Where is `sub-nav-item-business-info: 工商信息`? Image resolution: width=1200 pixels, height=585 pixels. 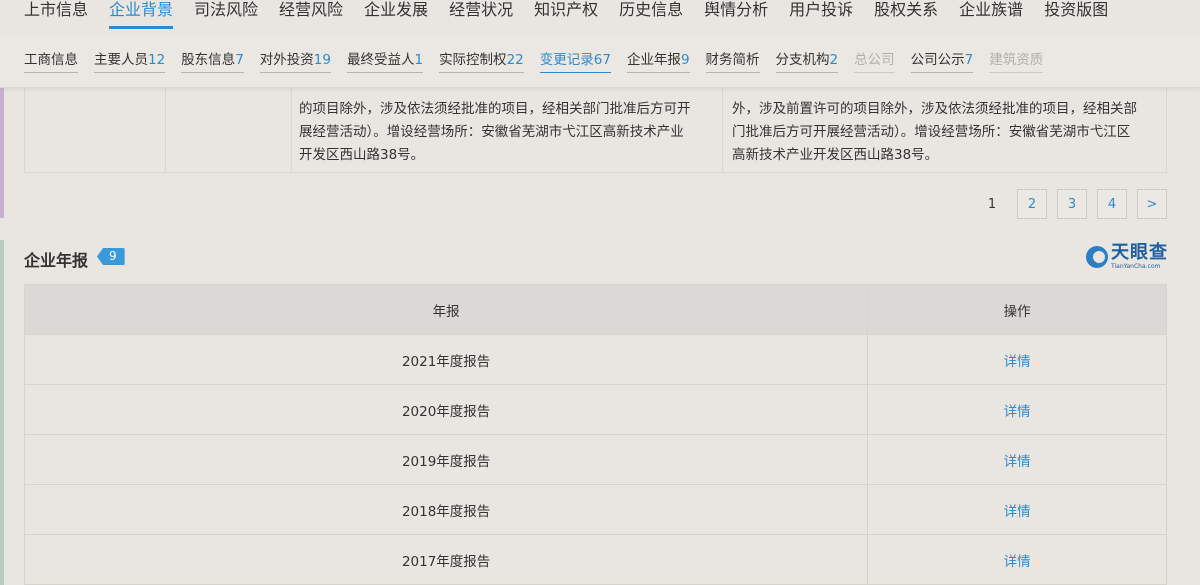
sub-nav-item-business-info: 工商信息 is located at coordinates (51, 62).